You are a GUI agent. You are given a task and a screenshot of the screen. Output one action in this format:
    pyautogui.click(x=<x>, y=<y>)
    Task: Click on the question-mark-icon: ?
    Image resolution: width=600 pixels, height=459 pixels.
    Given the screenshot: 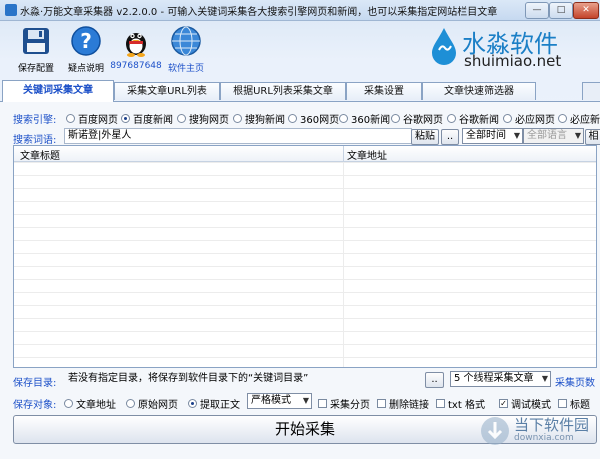 What is the action you would take?
    pyautogui.click(x=86, y=41)
    